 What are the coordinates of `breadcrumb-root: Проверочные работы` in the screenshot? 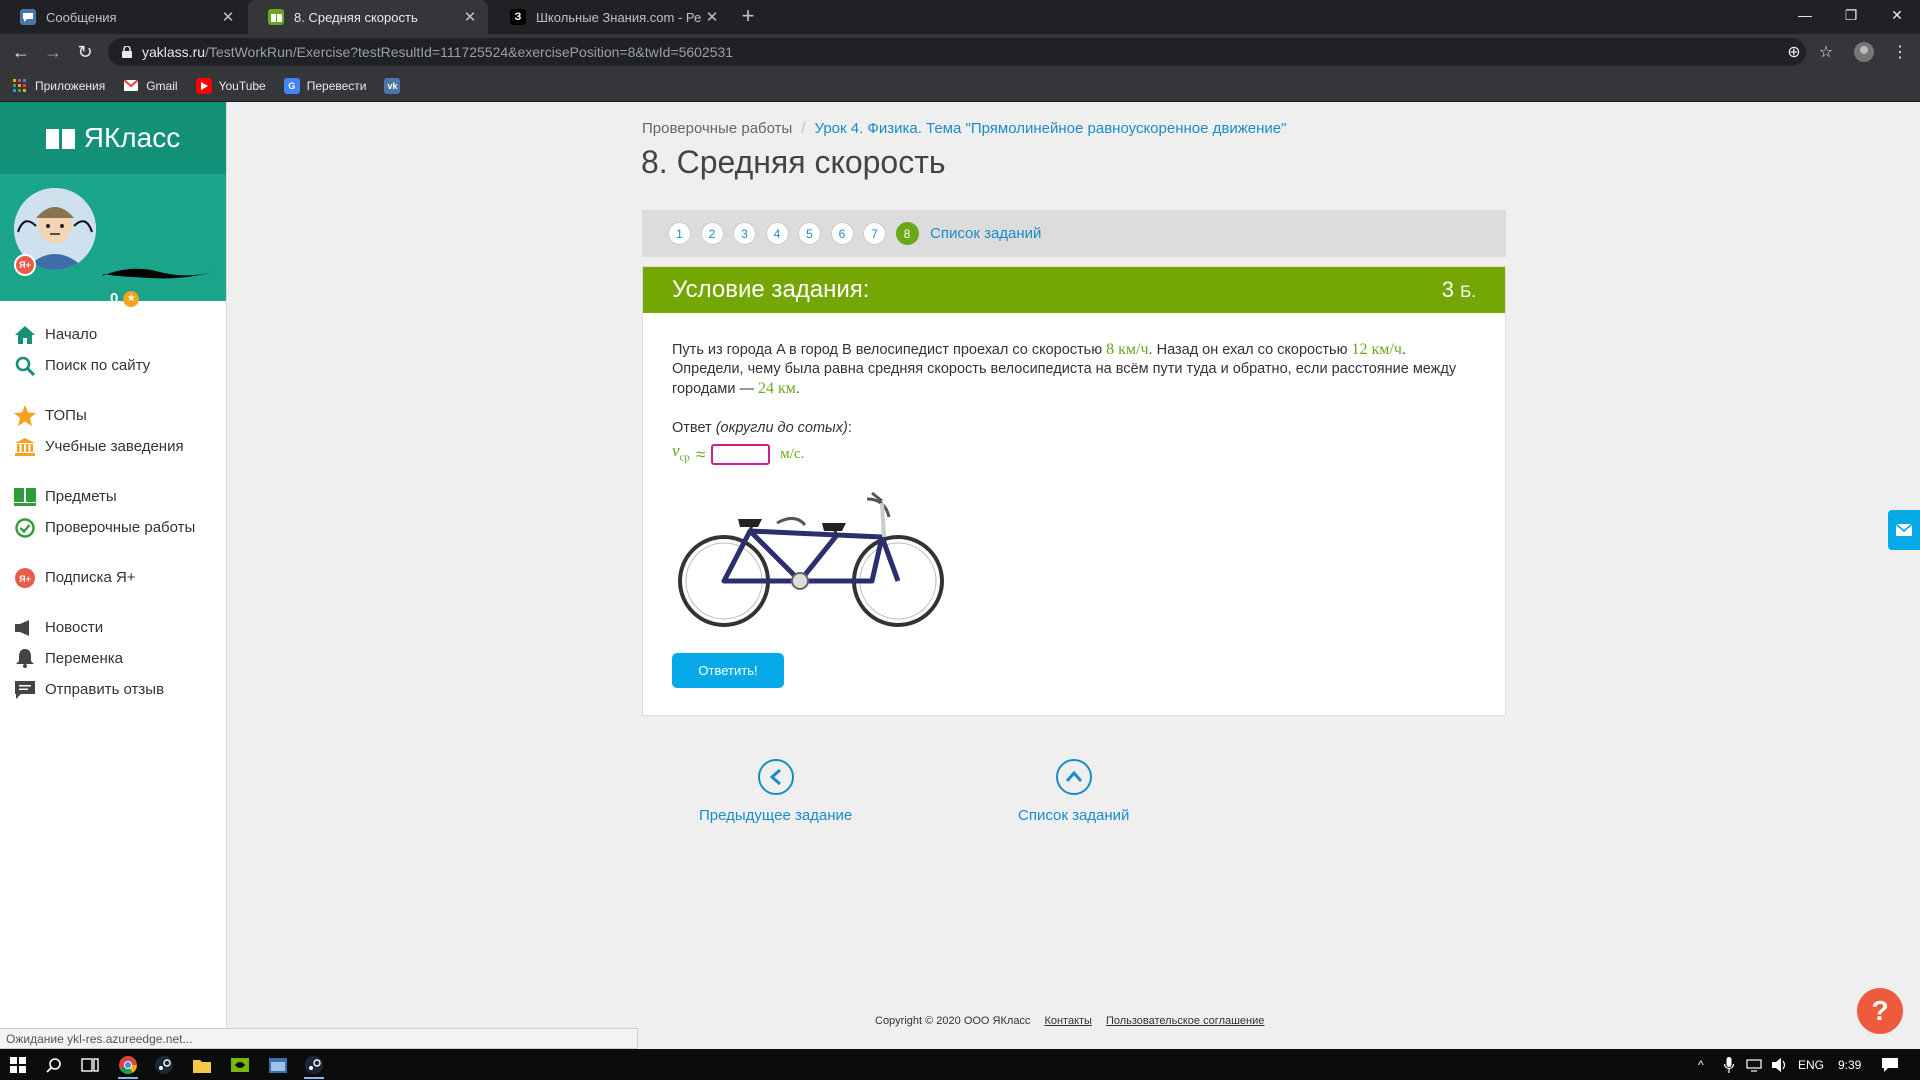 It's located at (717, 128).